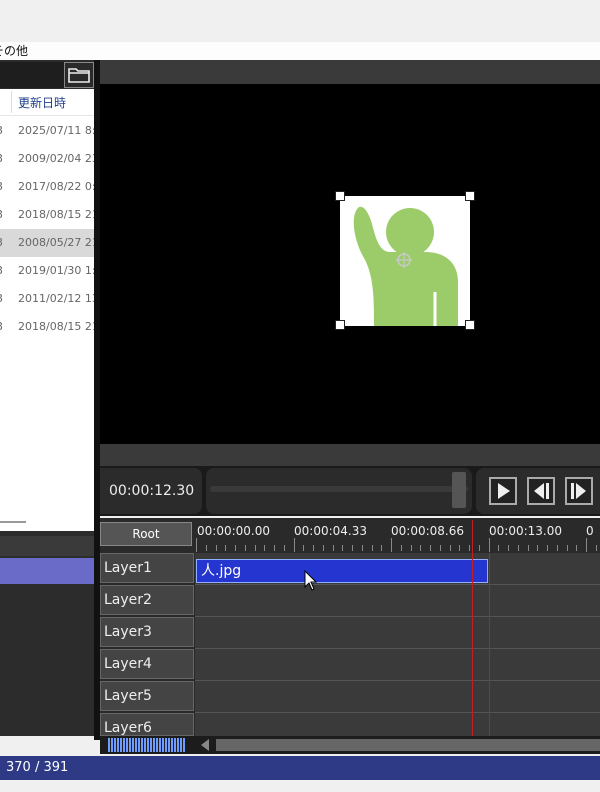  Describe the element at coordinates (47, 571) in the screenshot. I see `left-lower-selected-row` at that location.